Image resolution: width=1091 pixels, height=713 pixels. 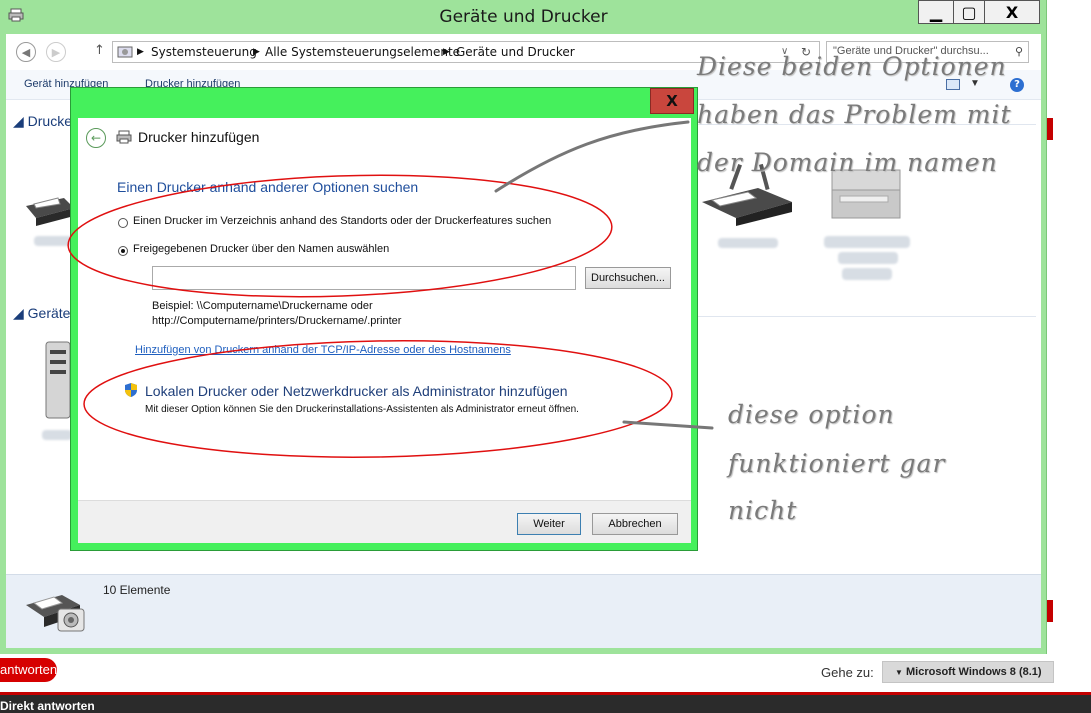 I want to click on close-button: X, so click(x=1012, y=12).